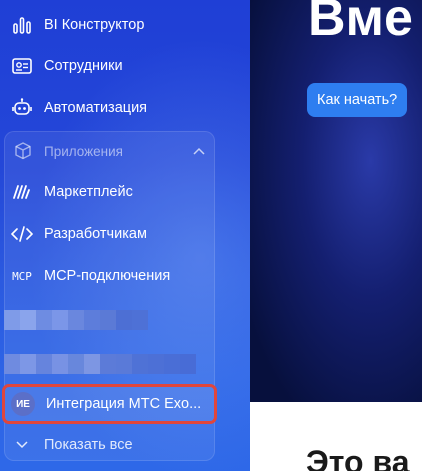 The image size is (422, 471). What do you see at coordinates (88, 192) in the screenshot?
I see `sidebar-item-label: Маркетплейс` at bounding box center [88, 192].